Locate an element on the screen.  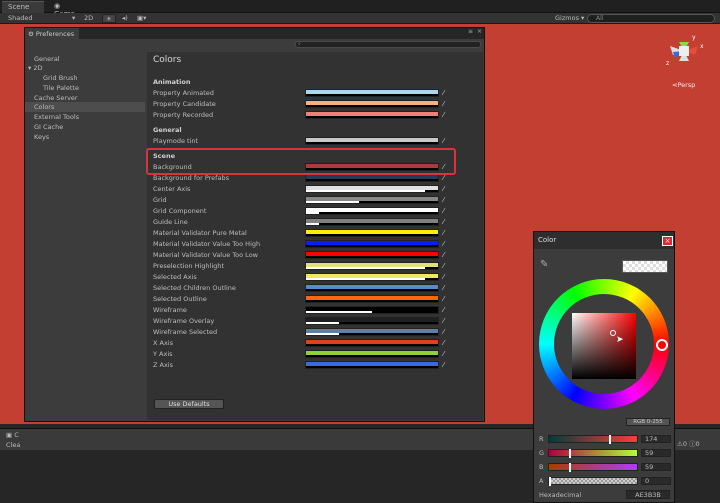
sidebar-item-label: Keys is located at coordinates (42, 137).